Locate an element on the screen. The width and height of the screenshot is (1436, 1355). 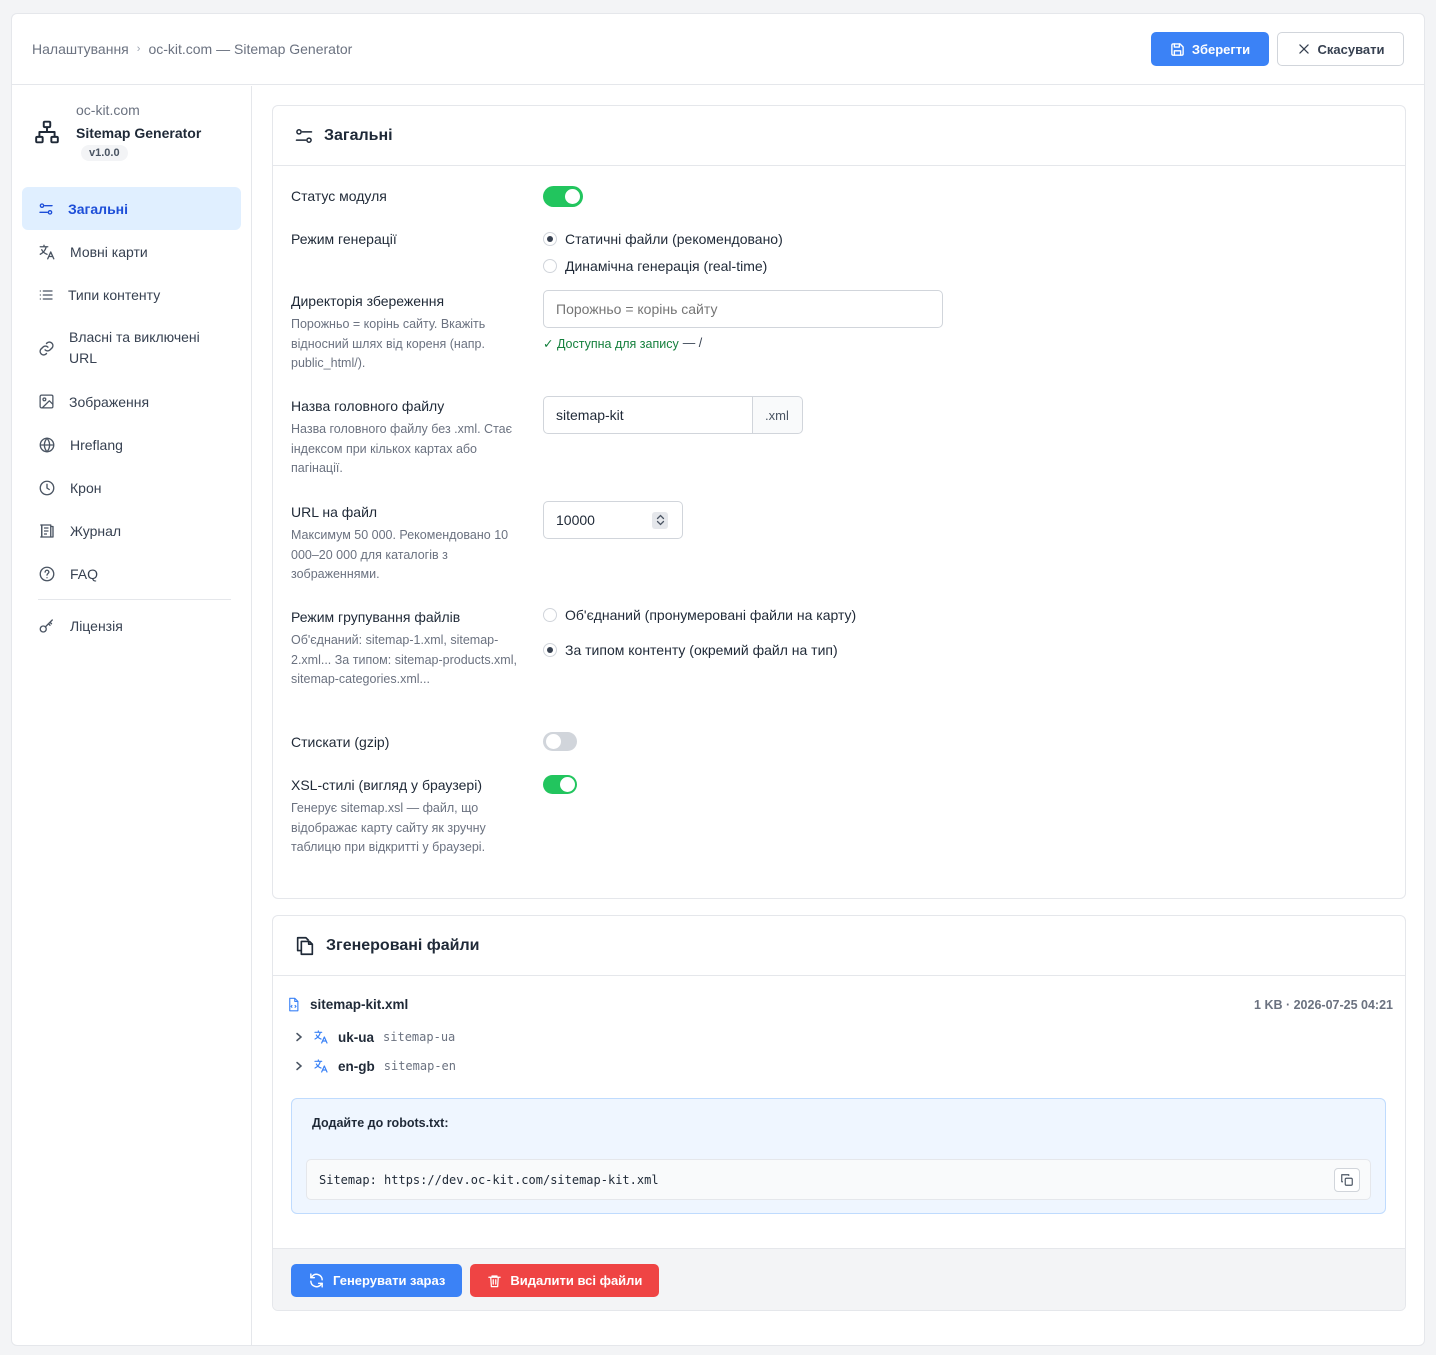
main-file-name: sitemap-kit.xml is located at coordinates (359, 1004).